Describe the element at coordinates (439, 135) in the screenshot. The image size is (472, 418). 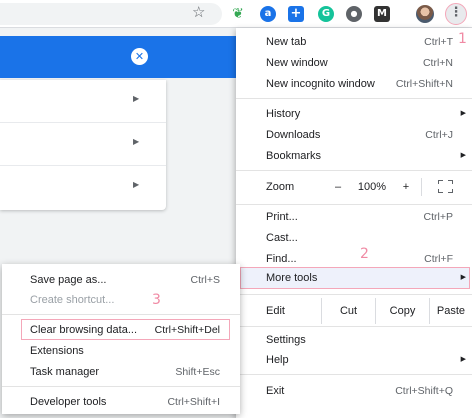
I see `menu-item-shortcut: Ctrl+J` at that location.